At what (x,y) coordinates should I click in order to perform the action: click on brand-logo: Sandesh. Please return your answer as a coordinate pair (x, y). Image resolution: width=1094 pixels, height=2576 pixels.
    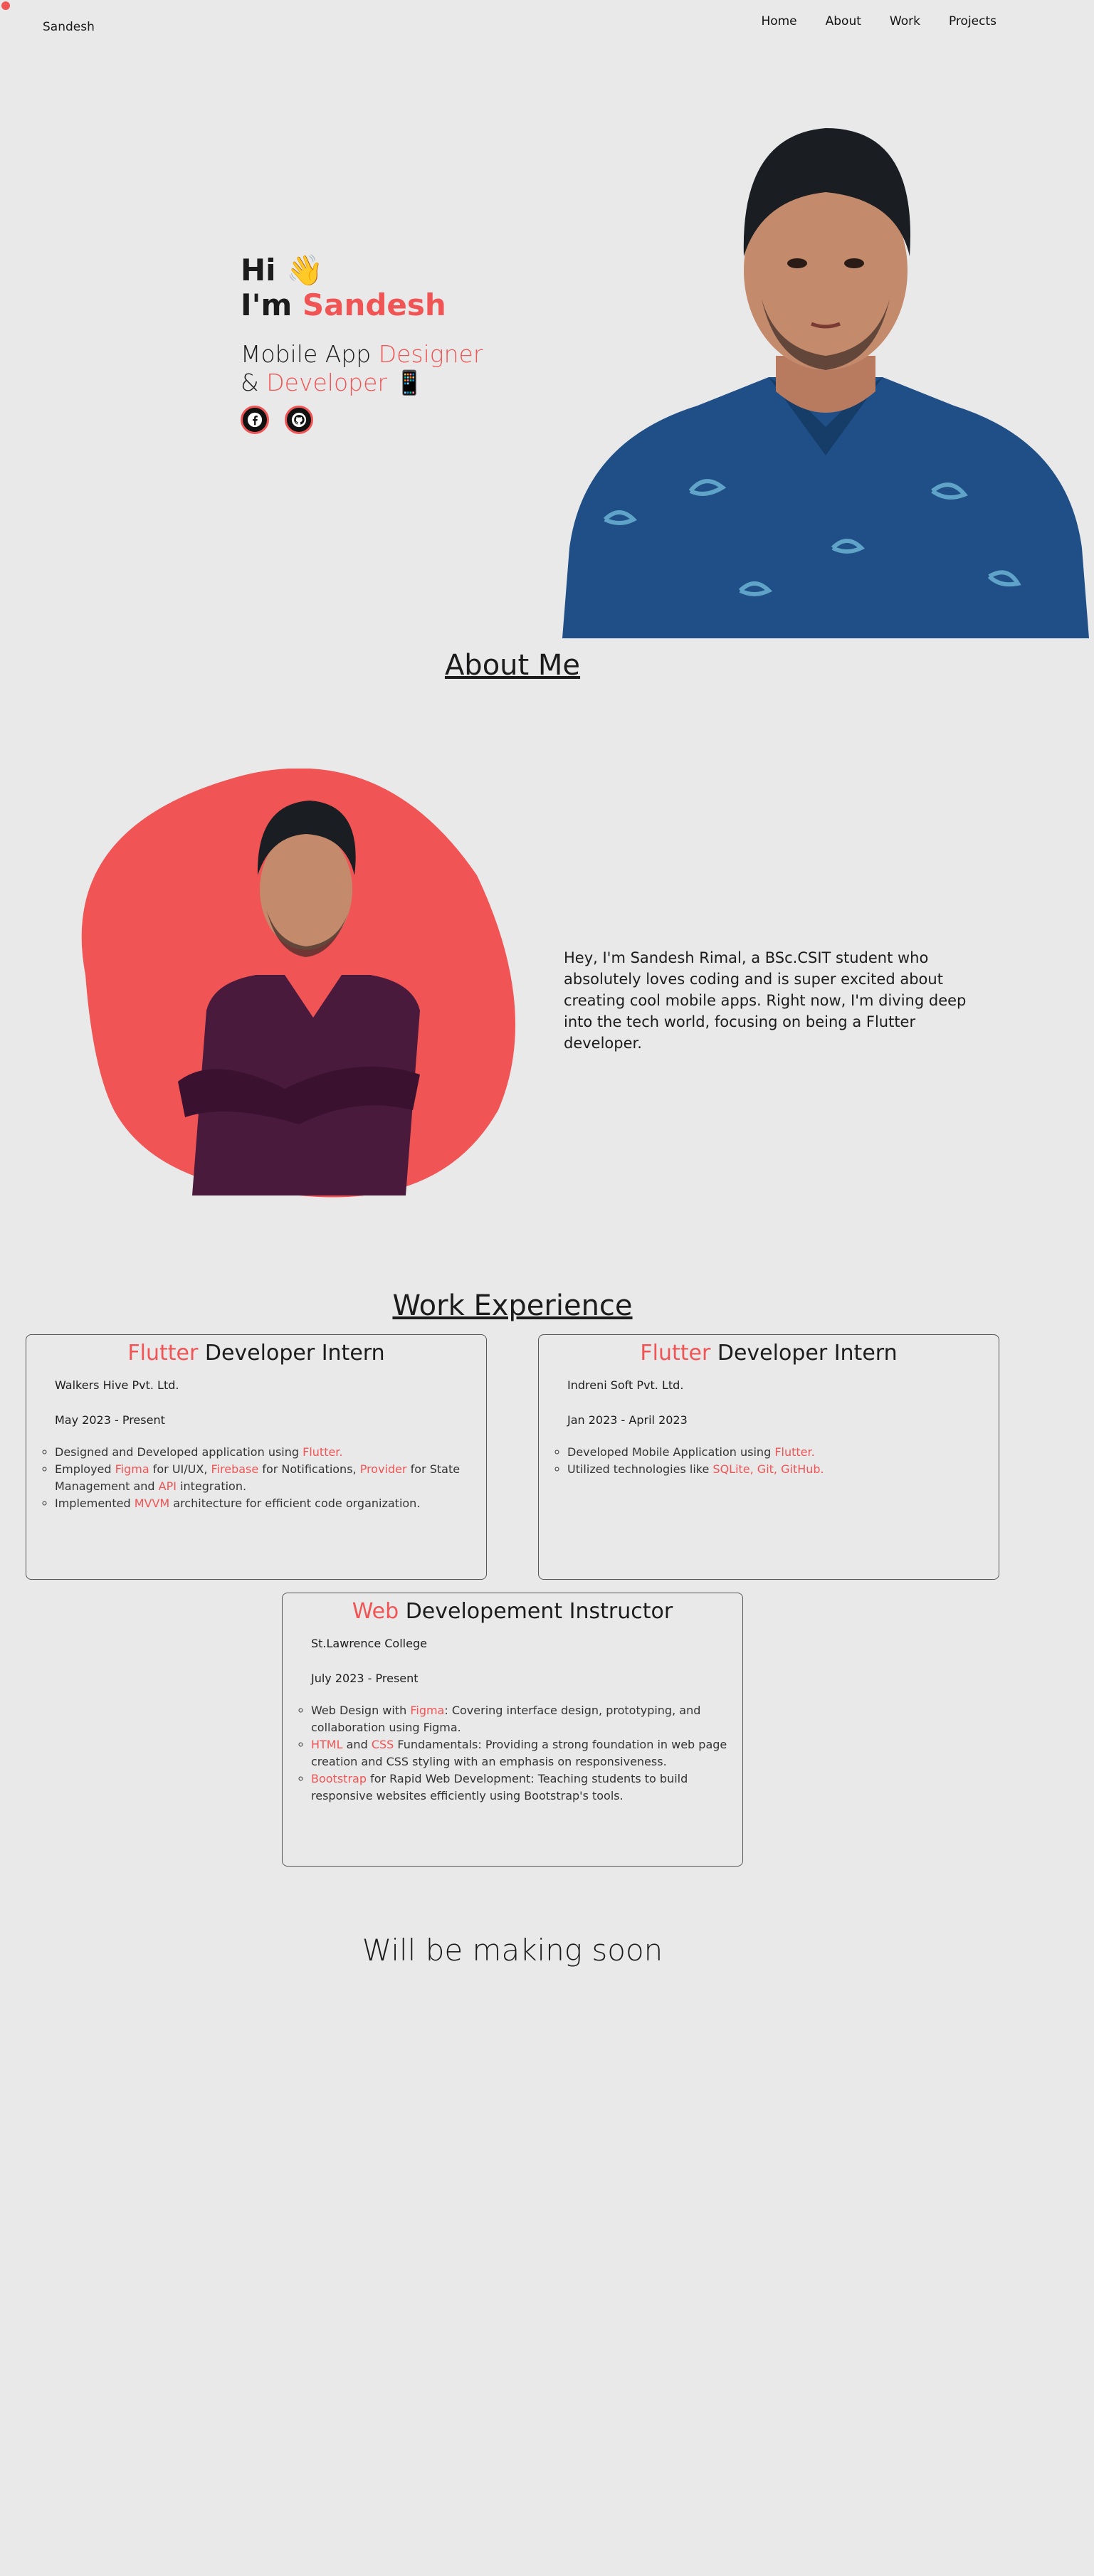
    Looking at the image, I should click on (69, 27).